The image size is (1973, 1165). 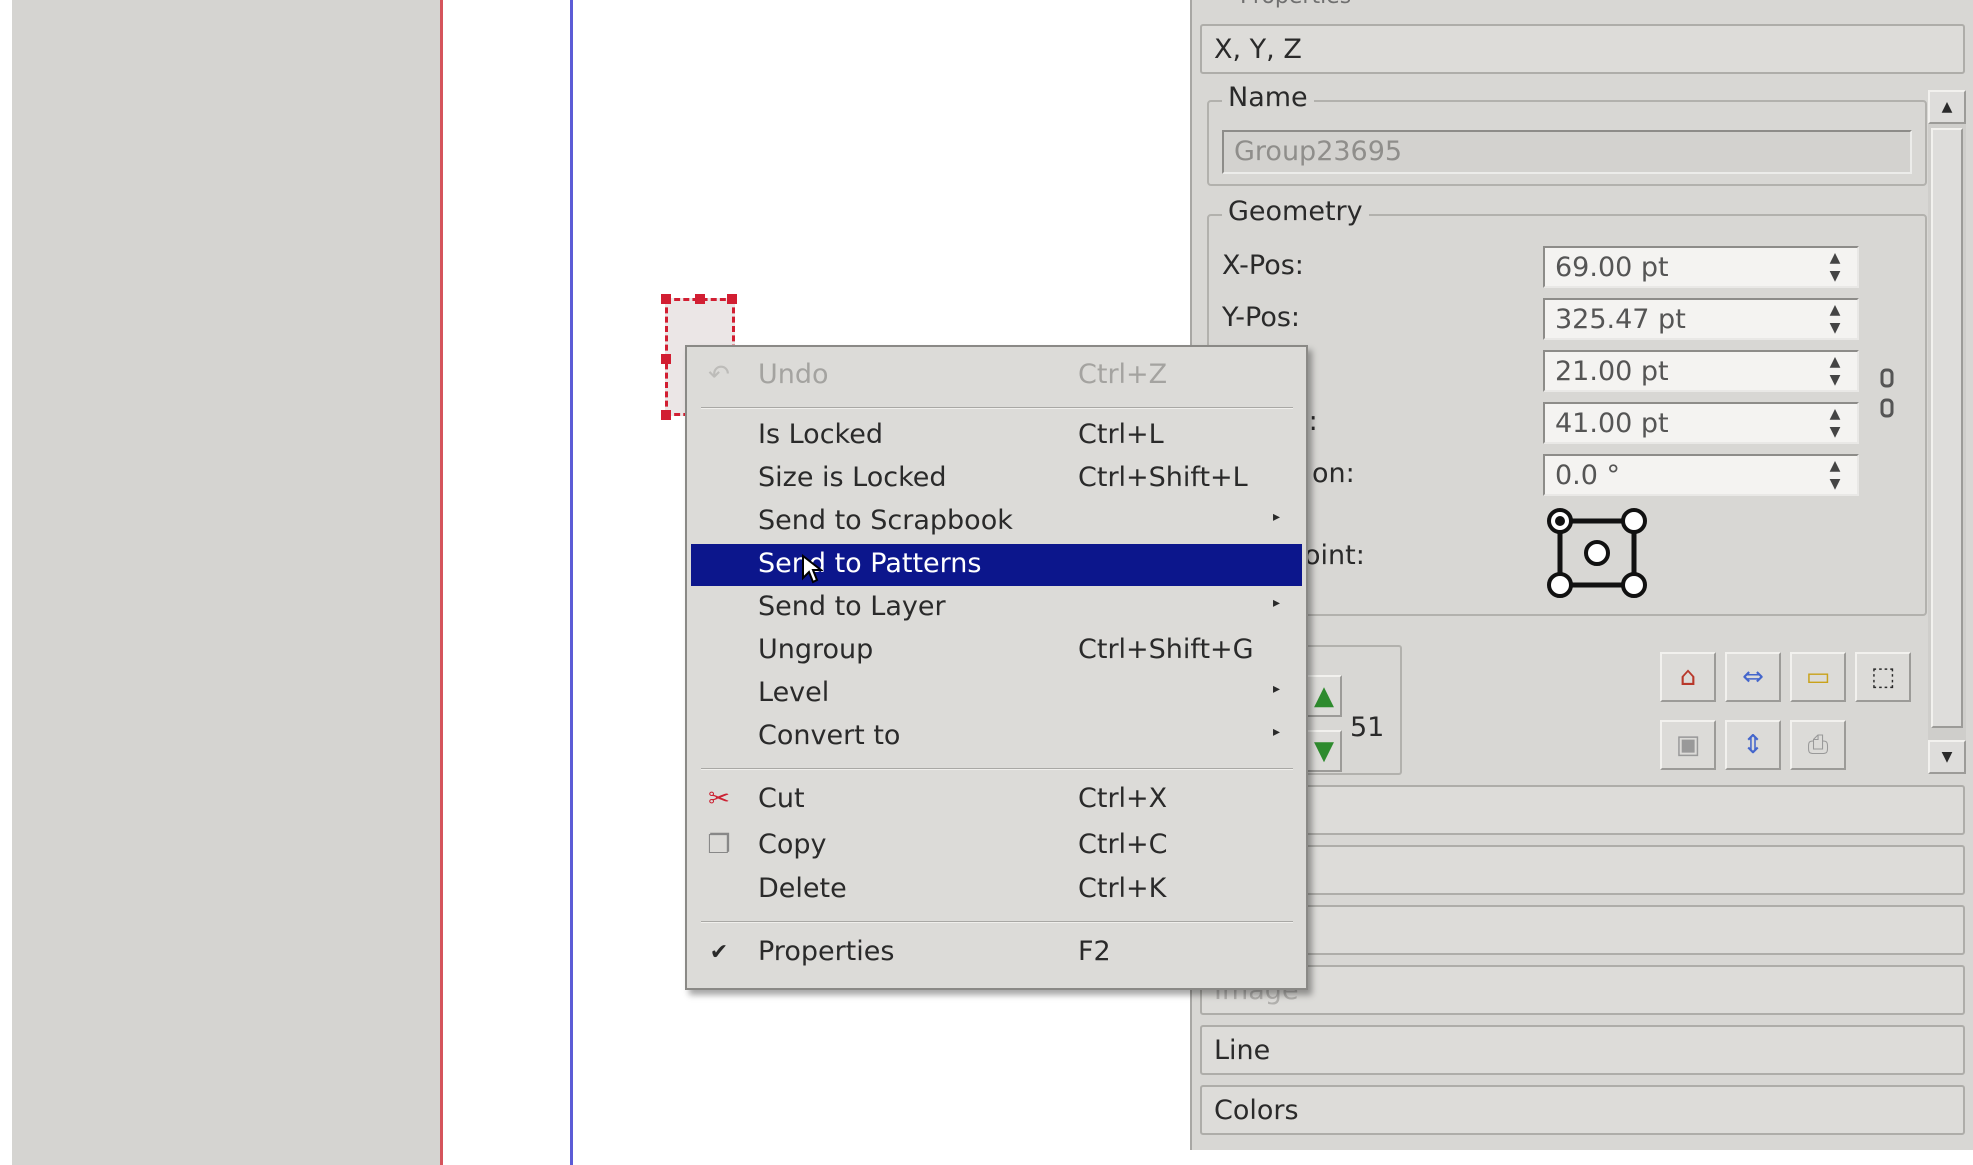 What do you see at coordinates (1123, 798) in the screenshot?
I see `menu-item-cut-shortcut: Ctrl+X` at bounding box center [1123, 798].